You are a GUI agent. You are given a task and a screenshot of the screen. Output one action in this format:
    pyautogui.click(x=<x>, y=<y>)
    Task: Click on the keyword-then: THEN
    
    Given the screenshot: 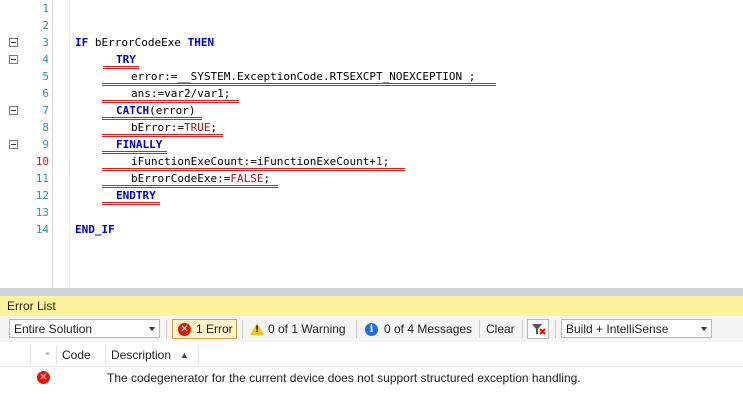 What is the action you would take?
    pyautogui.click(x=201, y=42)
    